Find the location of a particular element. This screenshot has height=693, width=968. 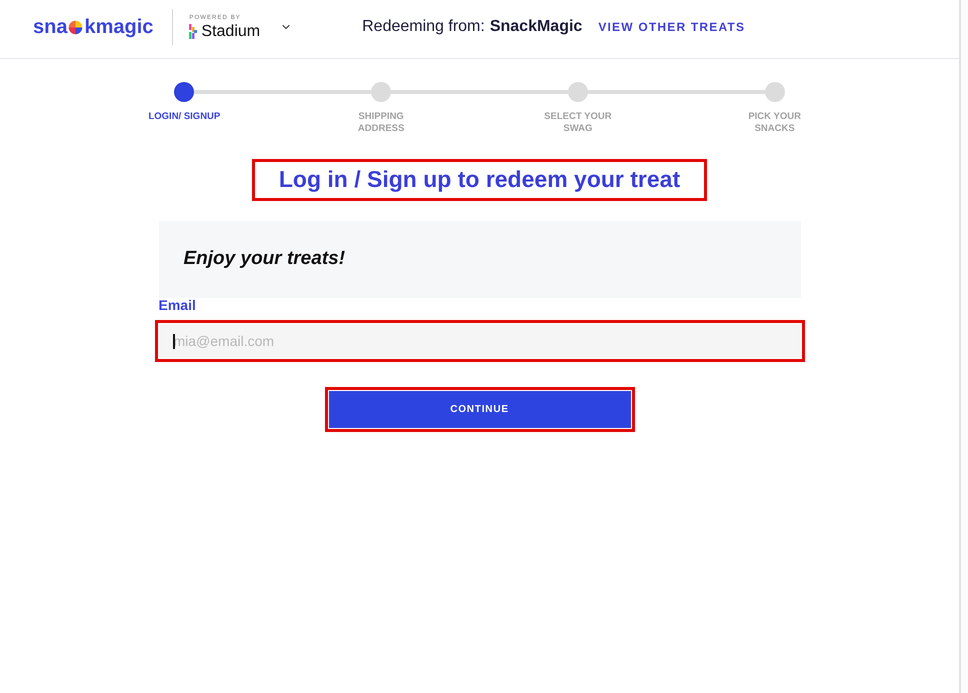

step-label: LOGIN/ SIGNUP is located at coordinates (184, 123).